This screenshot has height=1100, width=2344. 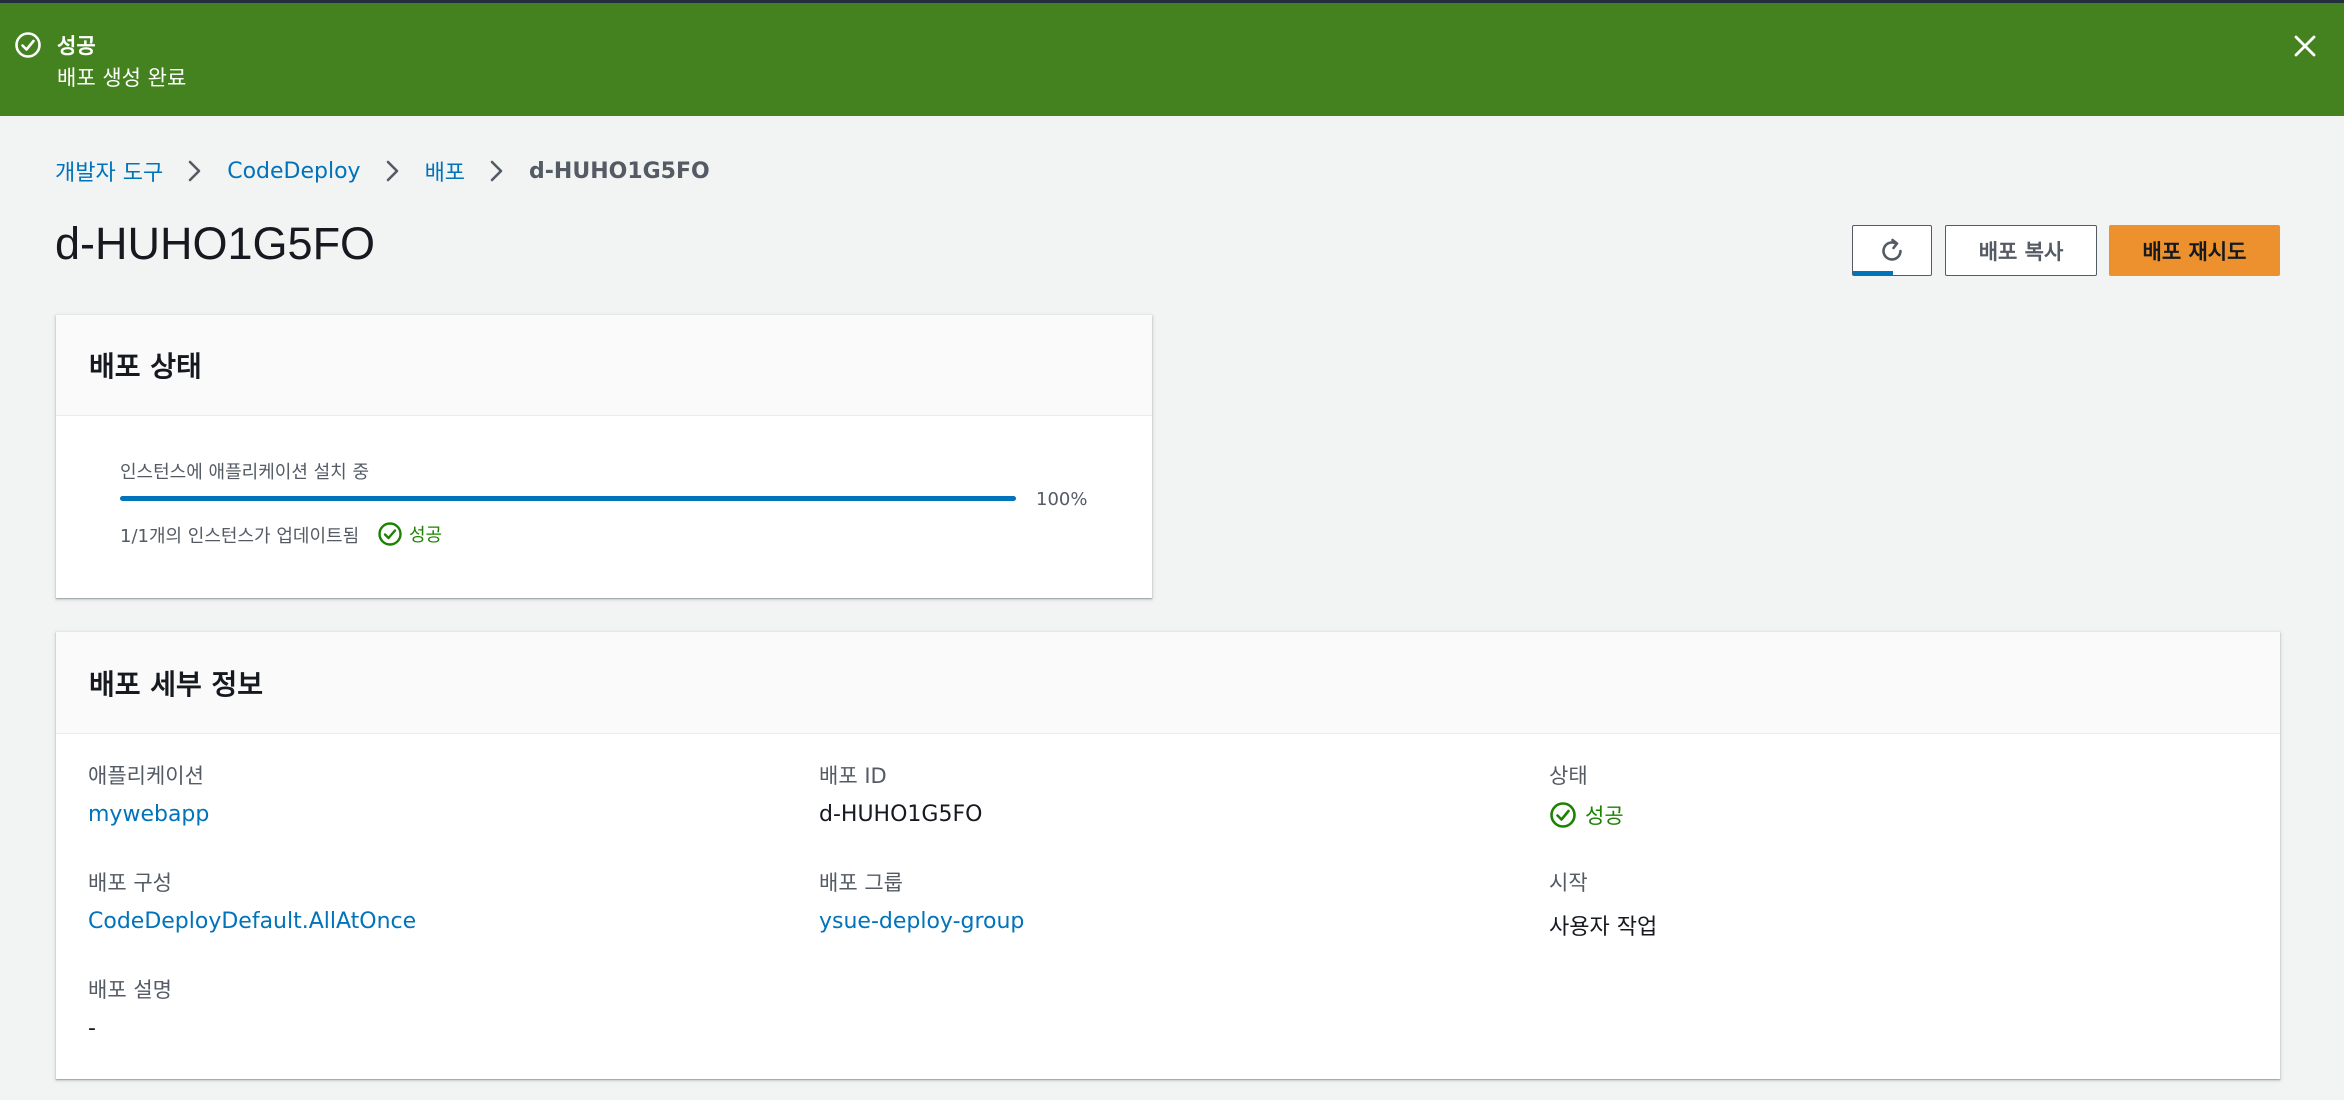 What do you see at coordinates (853, 776) in the screenshot?
I see `deployment-id-label: 배포 ID` at bounding box center [853, 776].